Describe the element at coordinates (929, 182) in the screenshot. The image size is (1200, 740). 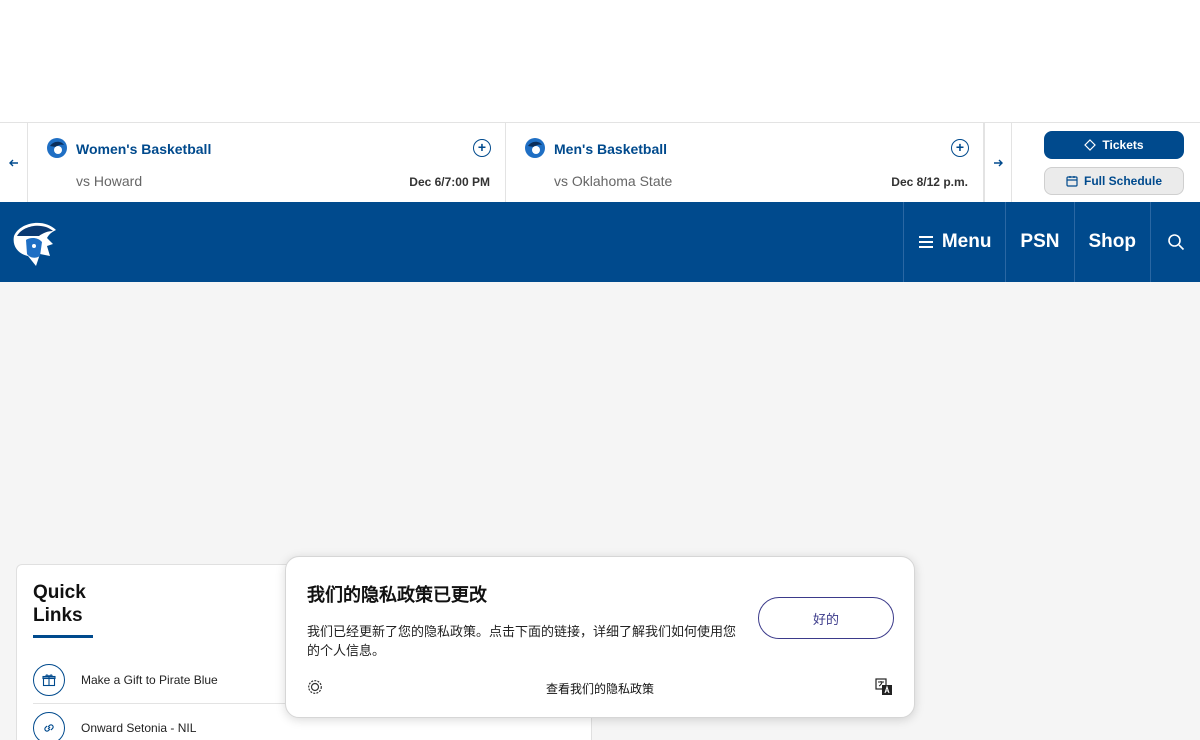
I see `game-date: Dec 8/12 p.m.` at that location.